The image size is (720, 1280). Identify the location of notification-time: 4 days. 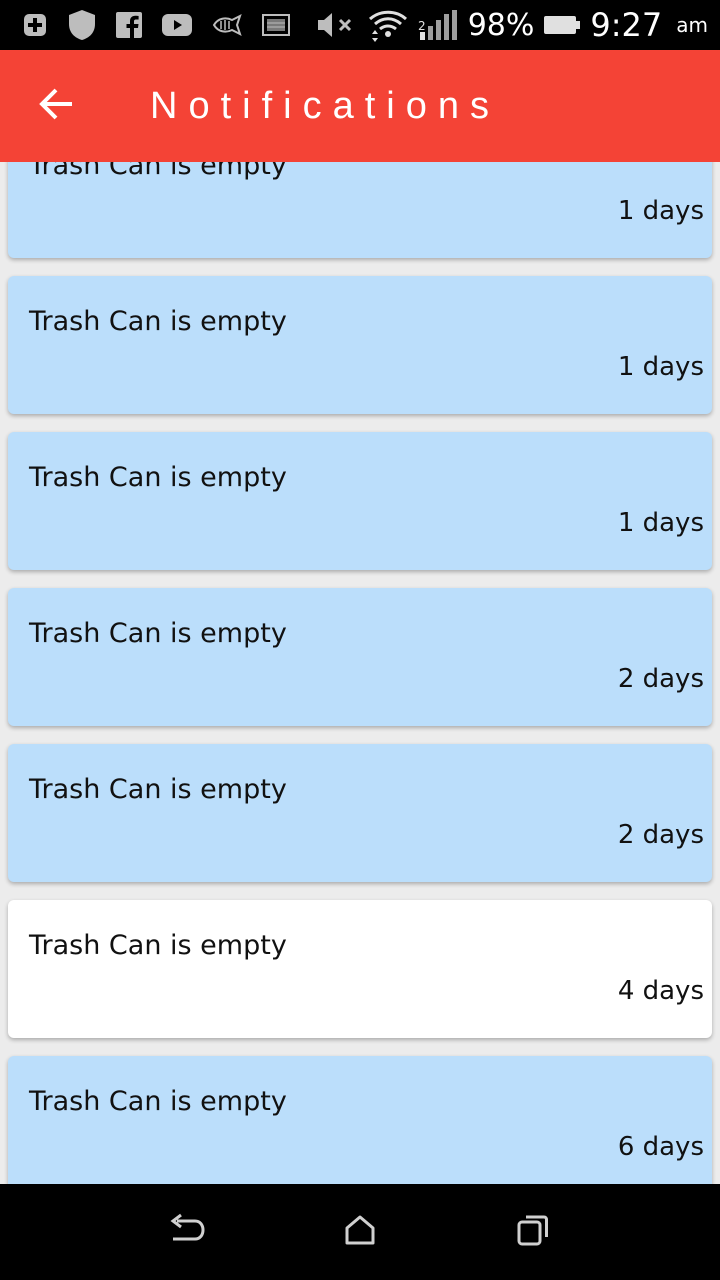
(660, 991).